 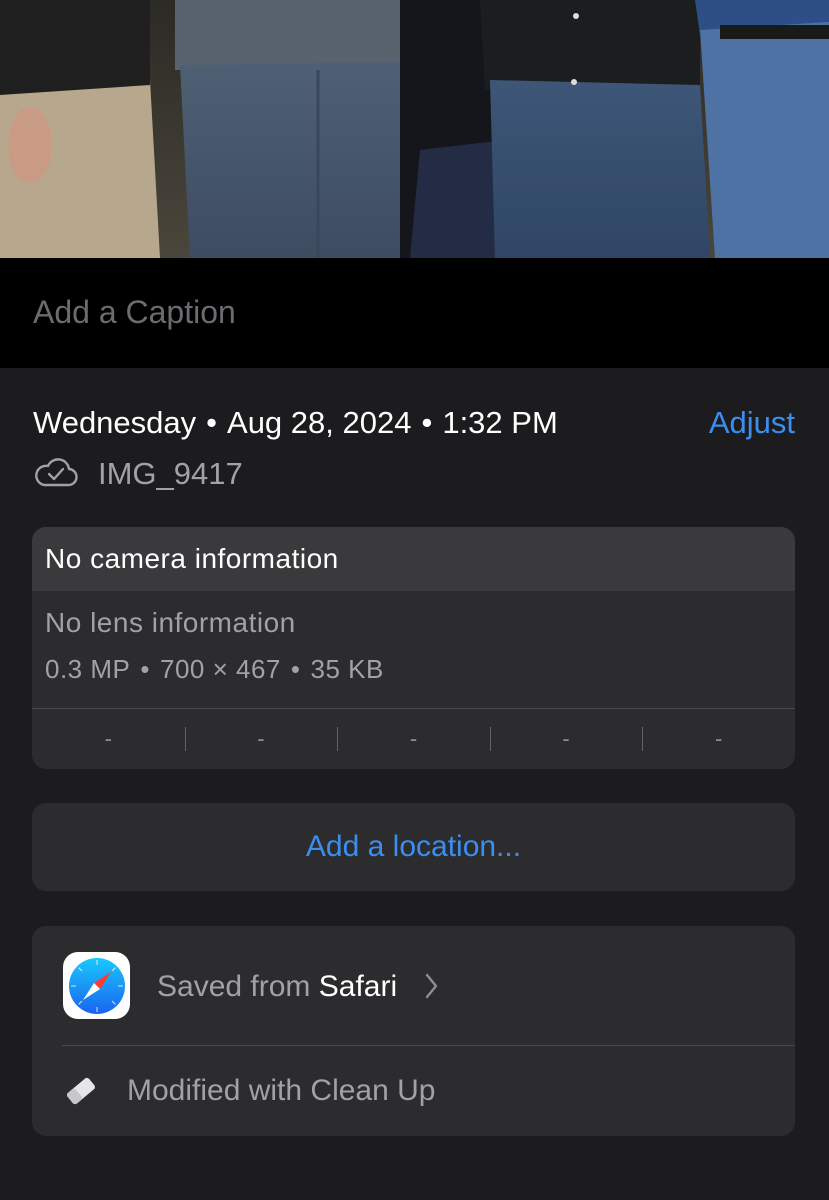 I want to click on filename-row: IMG_9417, so click(x=138, y=474).